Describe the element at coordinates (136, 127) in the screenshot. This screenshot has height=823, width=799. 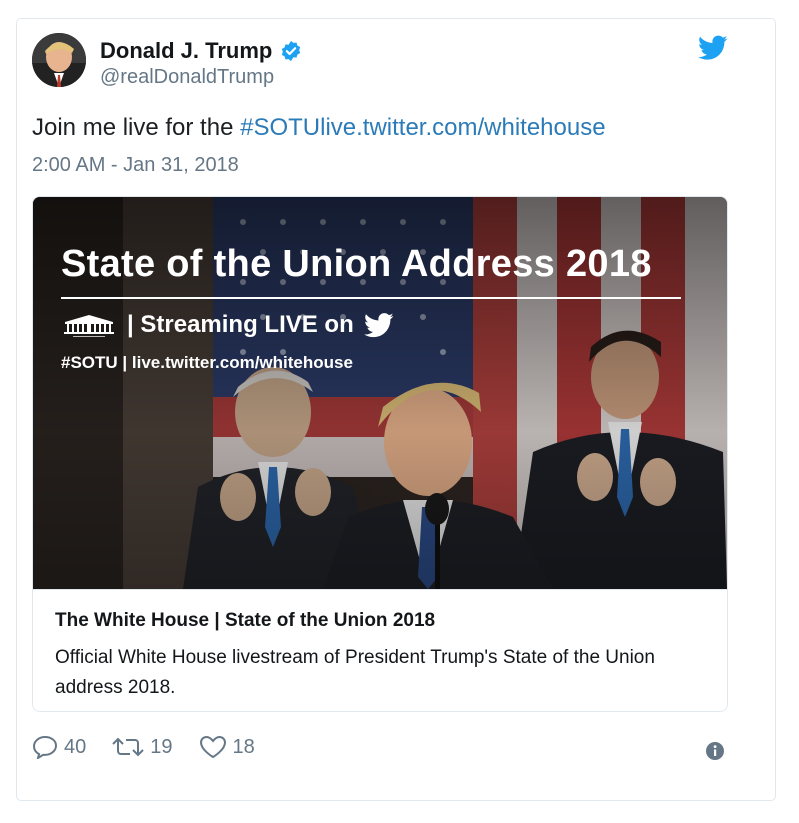
I see `tweet-text-prefix: Join me live for the` at that location.